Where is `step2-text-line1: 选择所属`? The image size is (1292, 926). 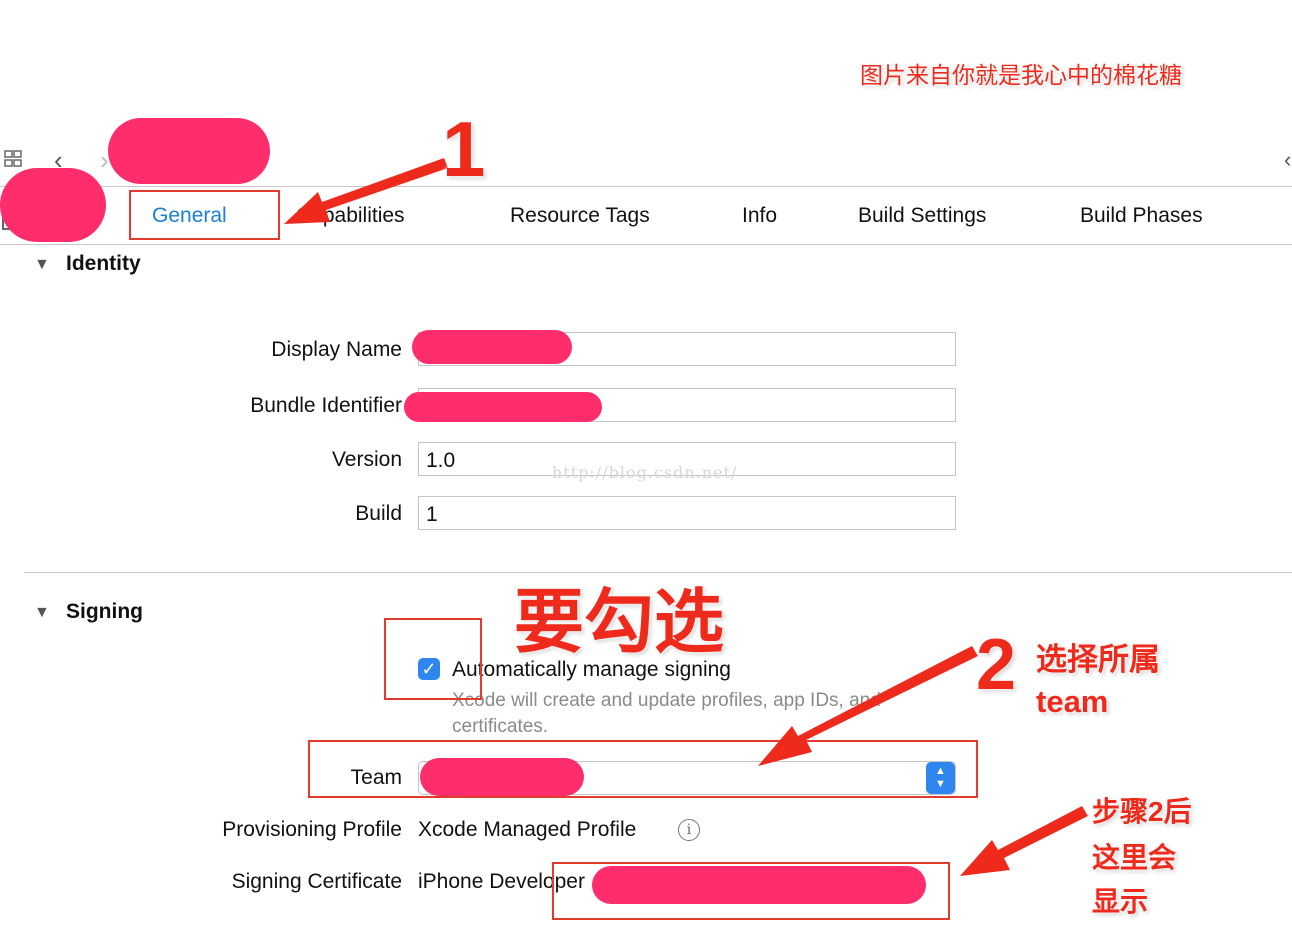 step2-text-line1: 选择所属 is located at coordinates (1098, 659).